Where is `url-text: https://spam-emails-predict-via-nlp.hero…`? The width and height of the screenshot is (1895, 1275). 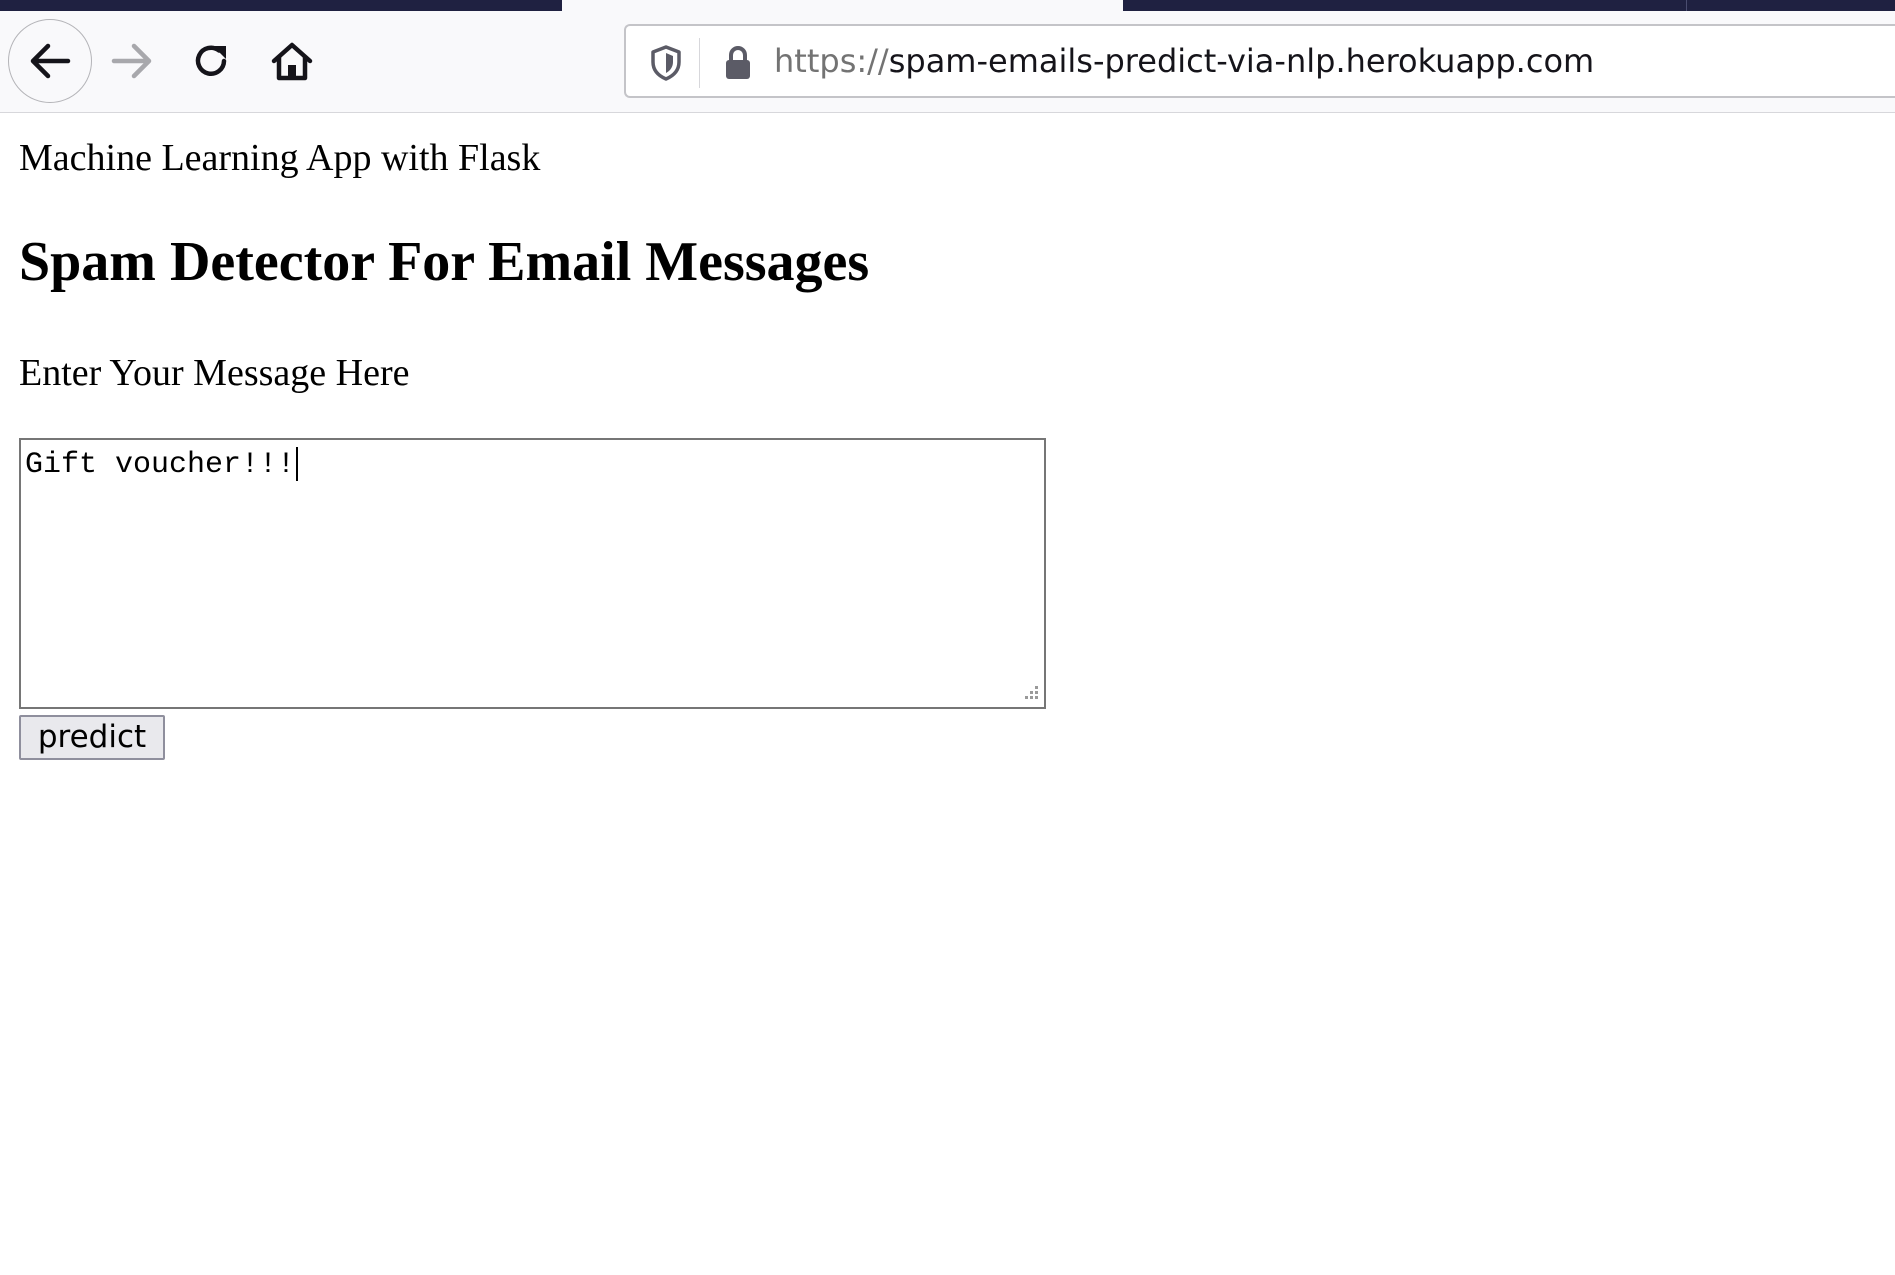
url-text: https://spam-emails-predict-via-nlp.hero… is located at coordinates (1184, 61).